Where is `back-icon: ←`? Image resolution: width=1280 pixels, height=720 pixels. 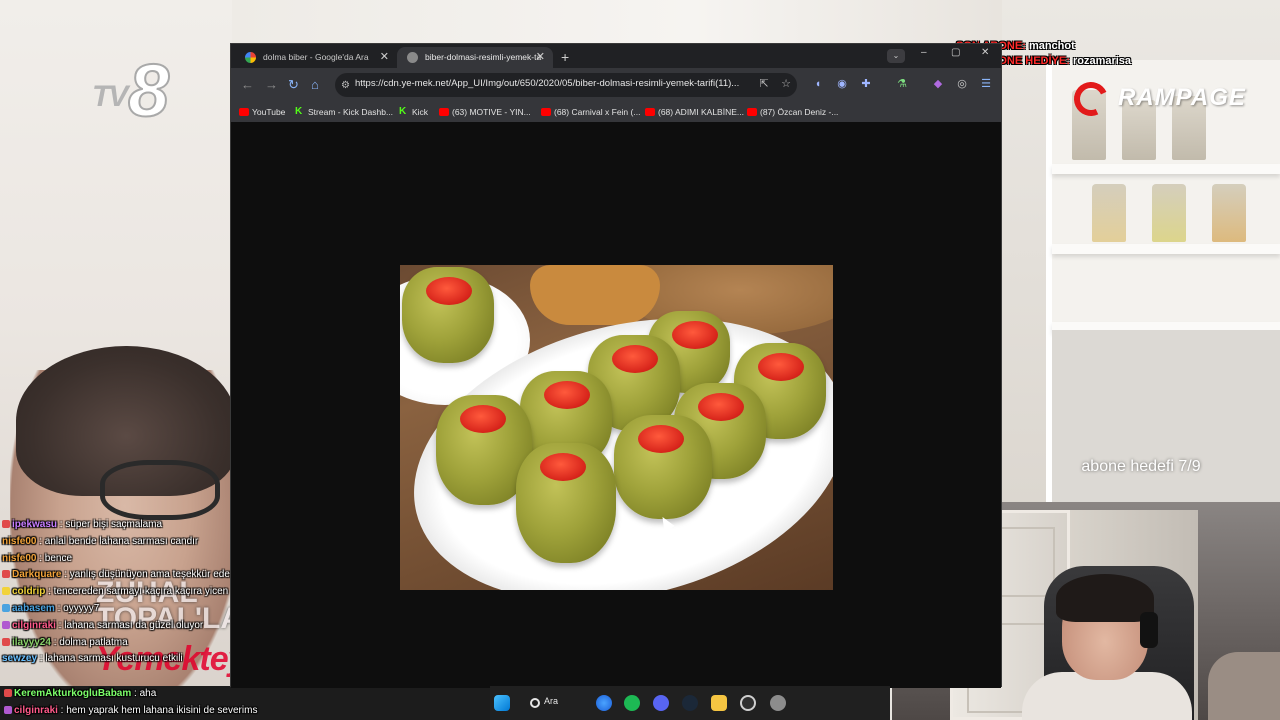 back-icon: ← is located at coordinates (247, 85).